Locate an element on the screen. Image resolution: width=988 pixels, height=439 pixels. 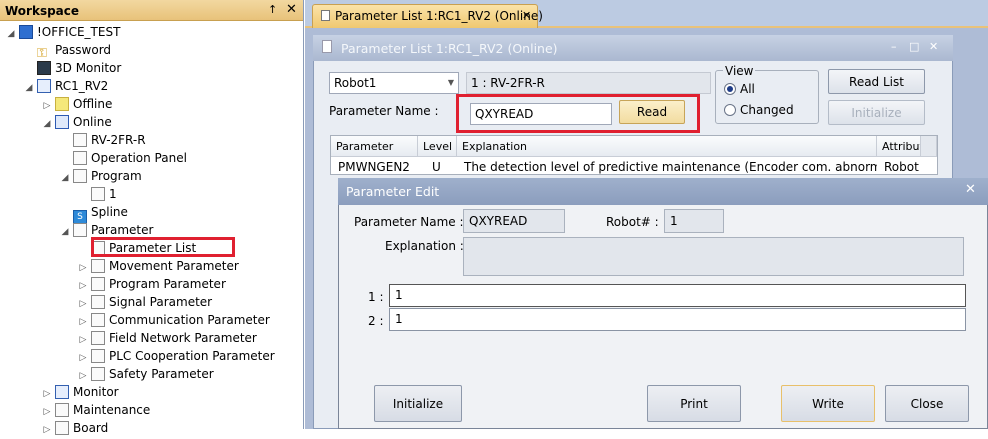
parameter-icon is located at coordinates (80, 230).